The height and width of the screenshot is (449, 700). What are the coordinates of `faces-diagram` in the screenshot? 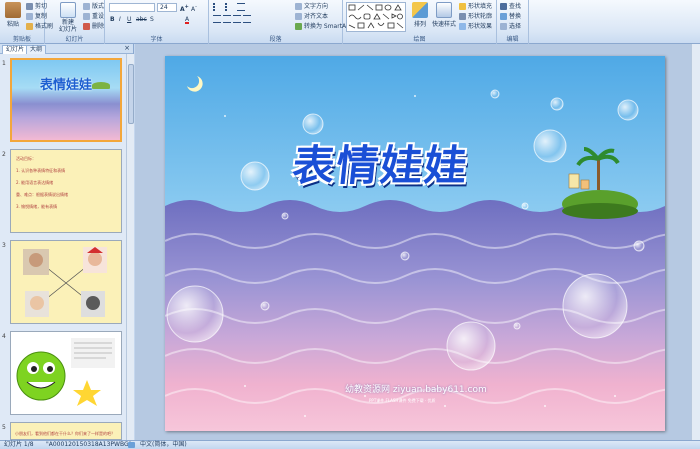 It's located at (65, 282).